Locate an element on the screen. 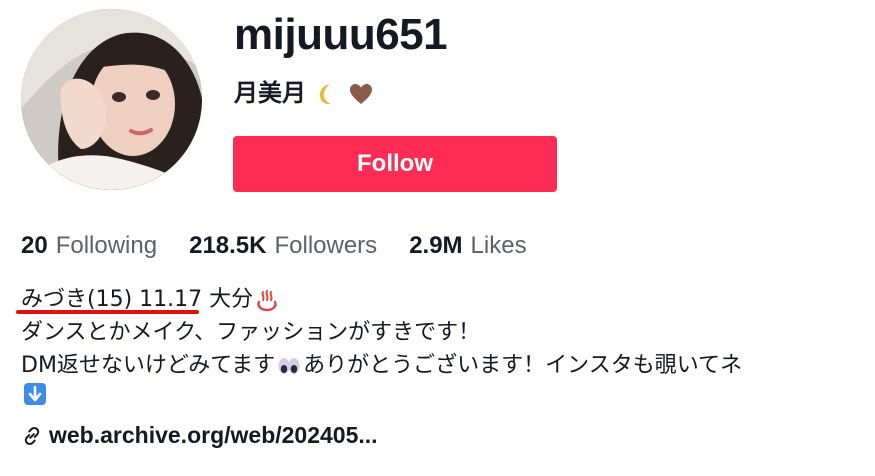  stat-followers: 218.5K Followers is located at coordinates (283, 246).